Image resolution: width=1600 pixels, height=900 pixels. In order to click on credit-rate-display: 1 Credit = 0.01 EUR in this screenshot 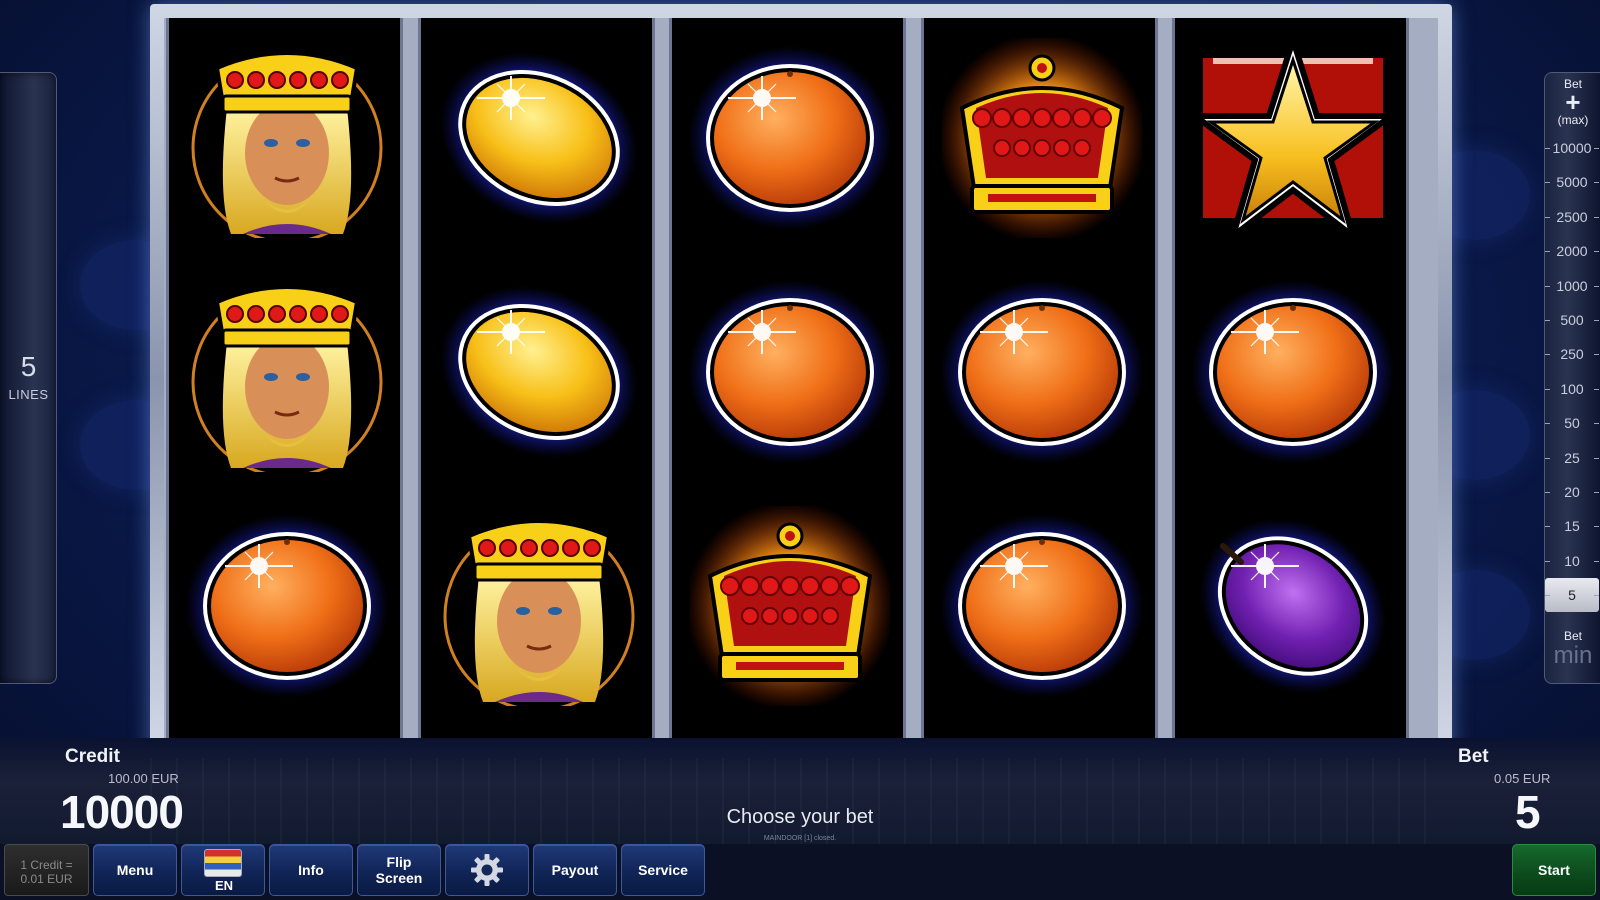, I will do `click(46, 870)`.